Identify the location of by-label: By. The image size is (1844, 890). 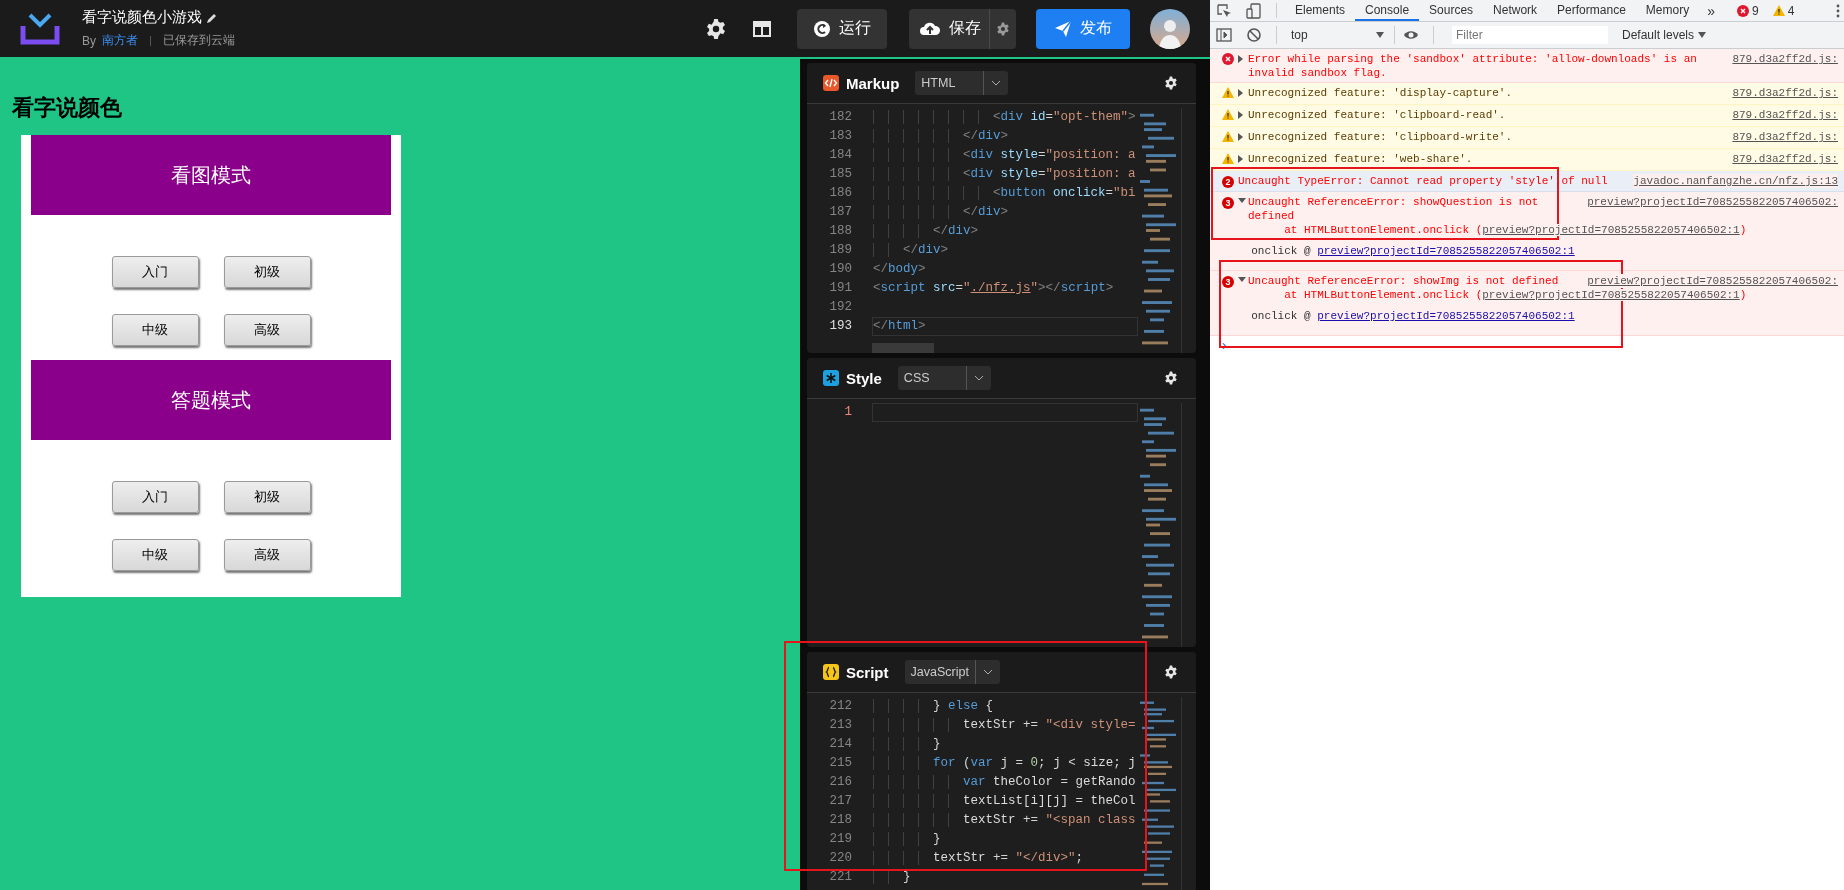
(89, 40).